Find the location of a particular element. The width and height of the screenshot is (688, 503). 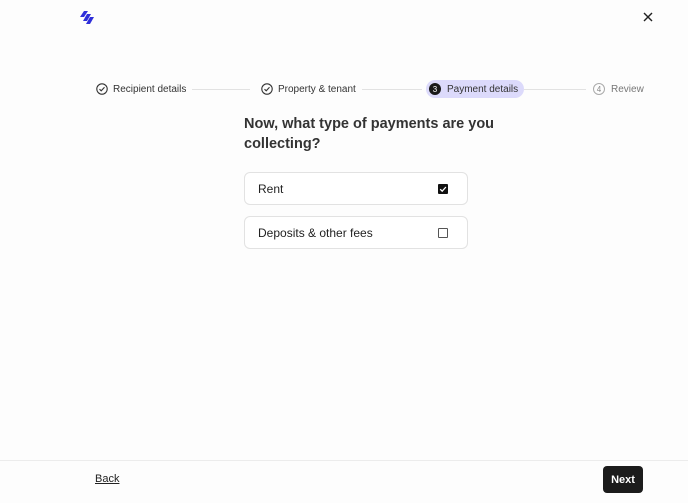

step-label: Property & tenant is located at coordinates (317, 89).